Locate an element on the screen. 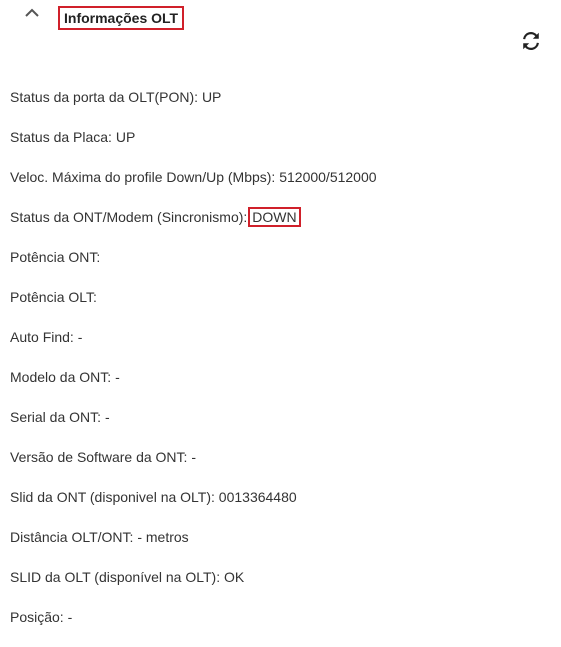  info-label: Status da ONT/Modem (Sincronismo): is located at coordinates (129, 217).